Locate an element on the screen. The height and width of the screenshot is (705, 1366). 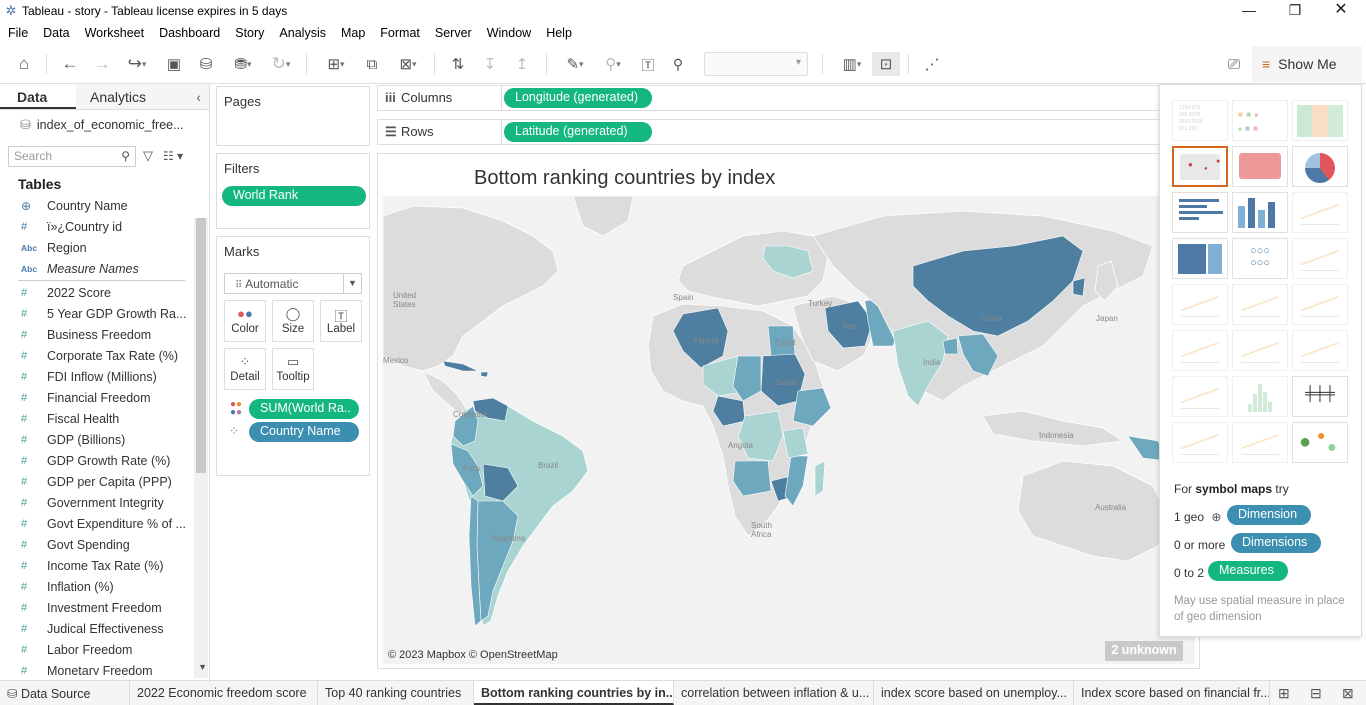
show-me-side-by-side-bars-icon is located at coordinates (1320, 212).